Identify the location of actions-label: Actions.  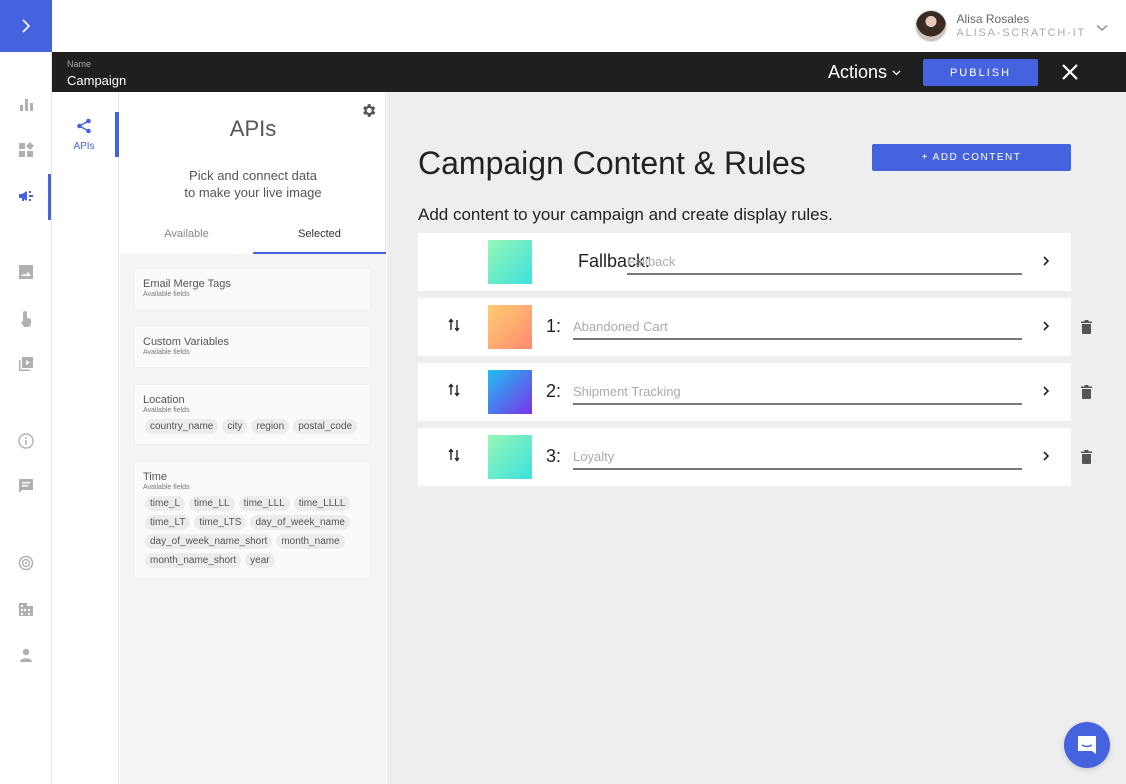
(858, 72).